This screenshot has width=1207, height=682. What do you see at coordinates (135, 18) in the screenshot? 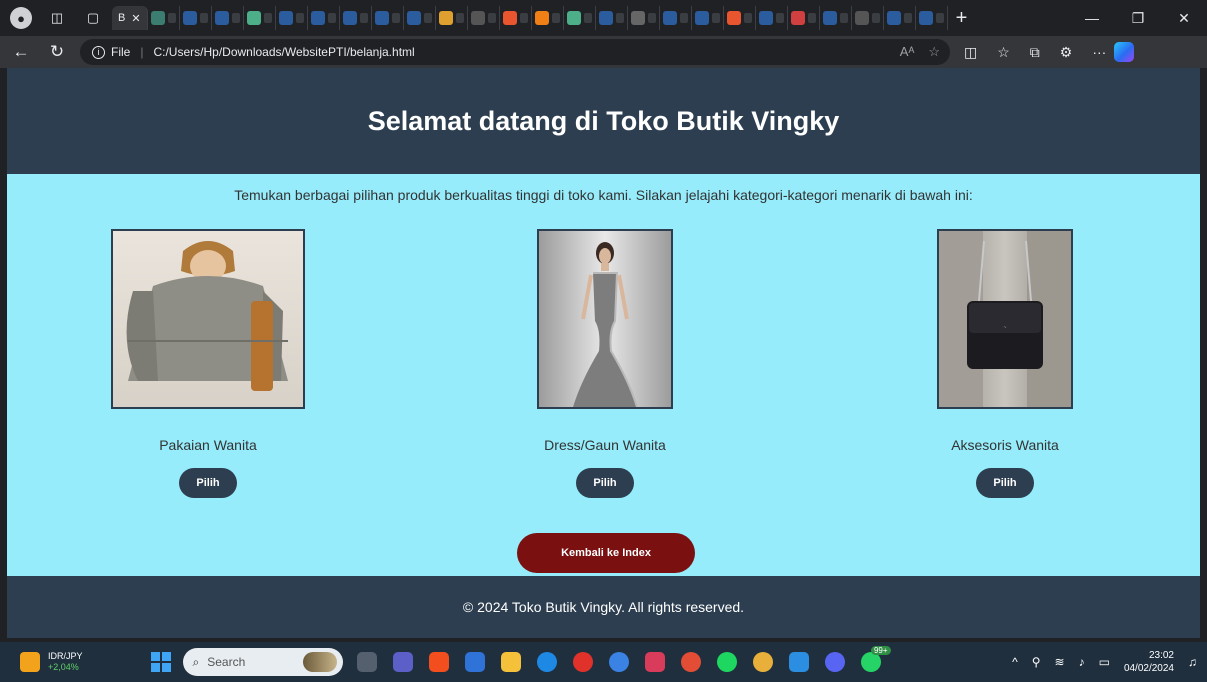
I see `close-tab-icon: ✕` at bounding box center [135, 18].